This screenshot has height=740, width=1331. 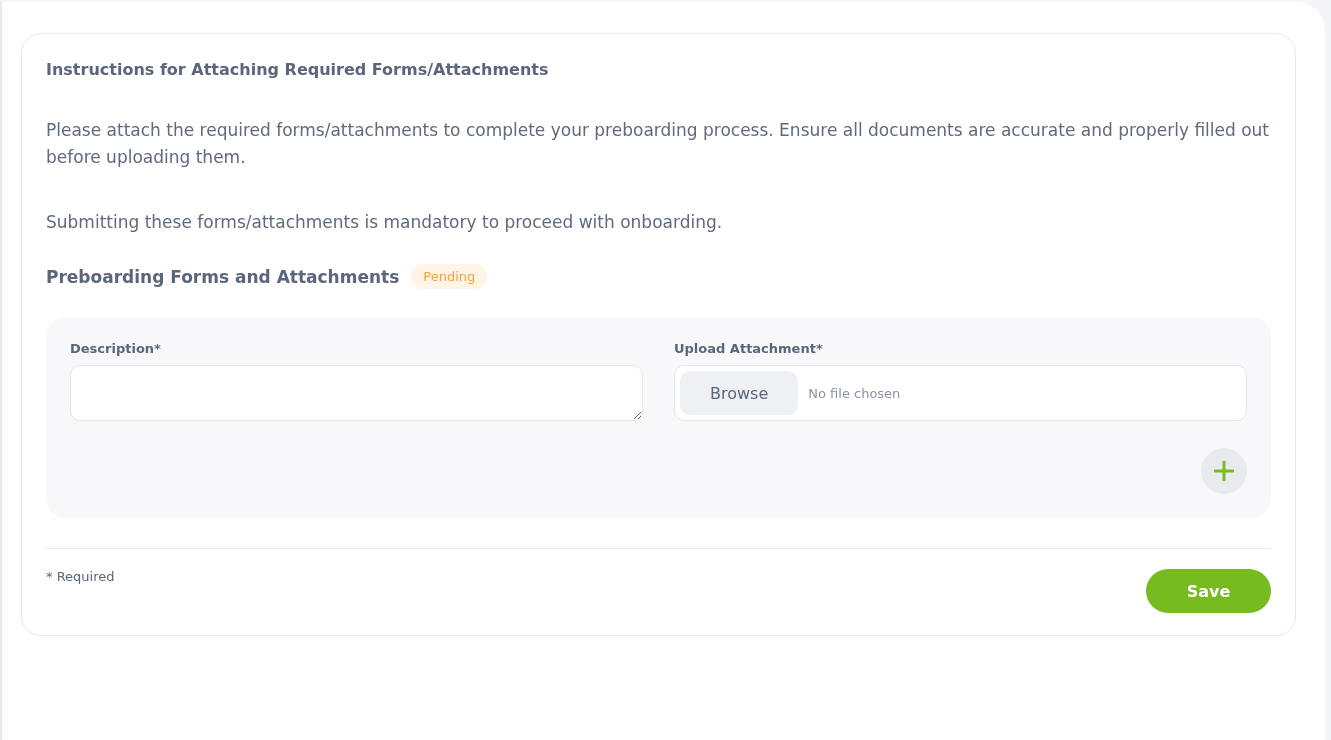 What do you see at coordinates (449, 276) in the screenshot?
I see `status-badge: Pending` at bounding box center [449, 276].